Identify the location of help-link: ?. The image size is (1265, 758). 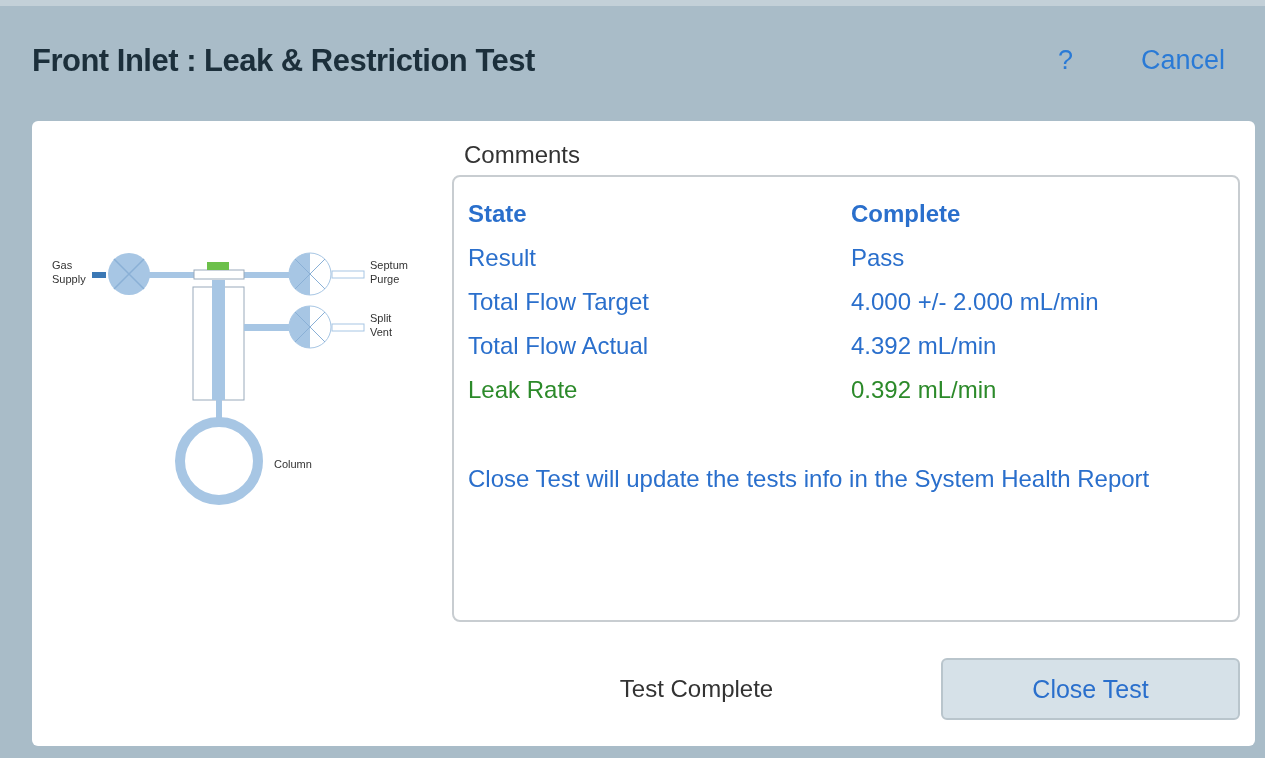
(1065, 60).